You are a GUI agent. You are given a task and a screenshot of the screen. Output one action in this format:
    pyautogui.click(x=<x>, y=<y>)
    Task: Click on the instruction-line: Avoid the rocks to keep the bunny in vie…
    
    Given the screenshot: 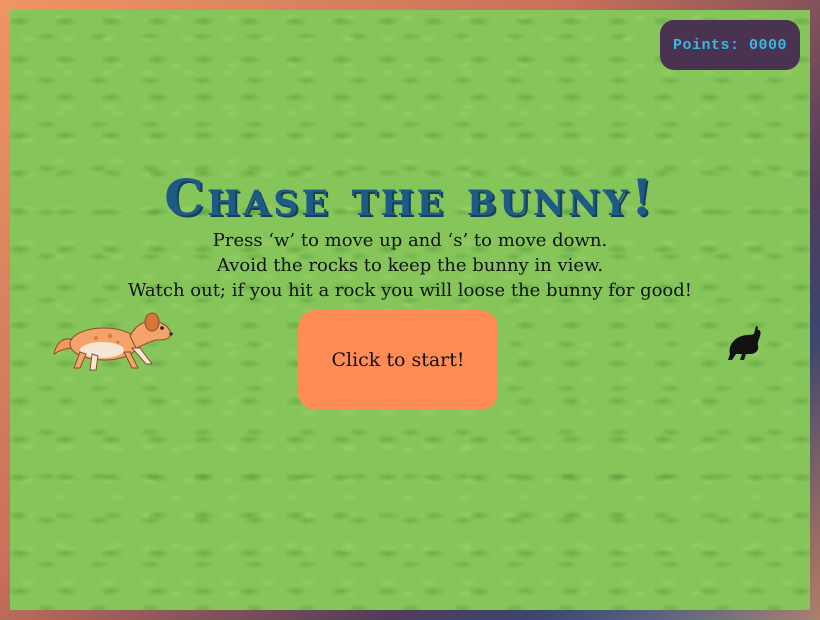 What is the action you would take?
    pyautogui.click(x=410, y=265)
    